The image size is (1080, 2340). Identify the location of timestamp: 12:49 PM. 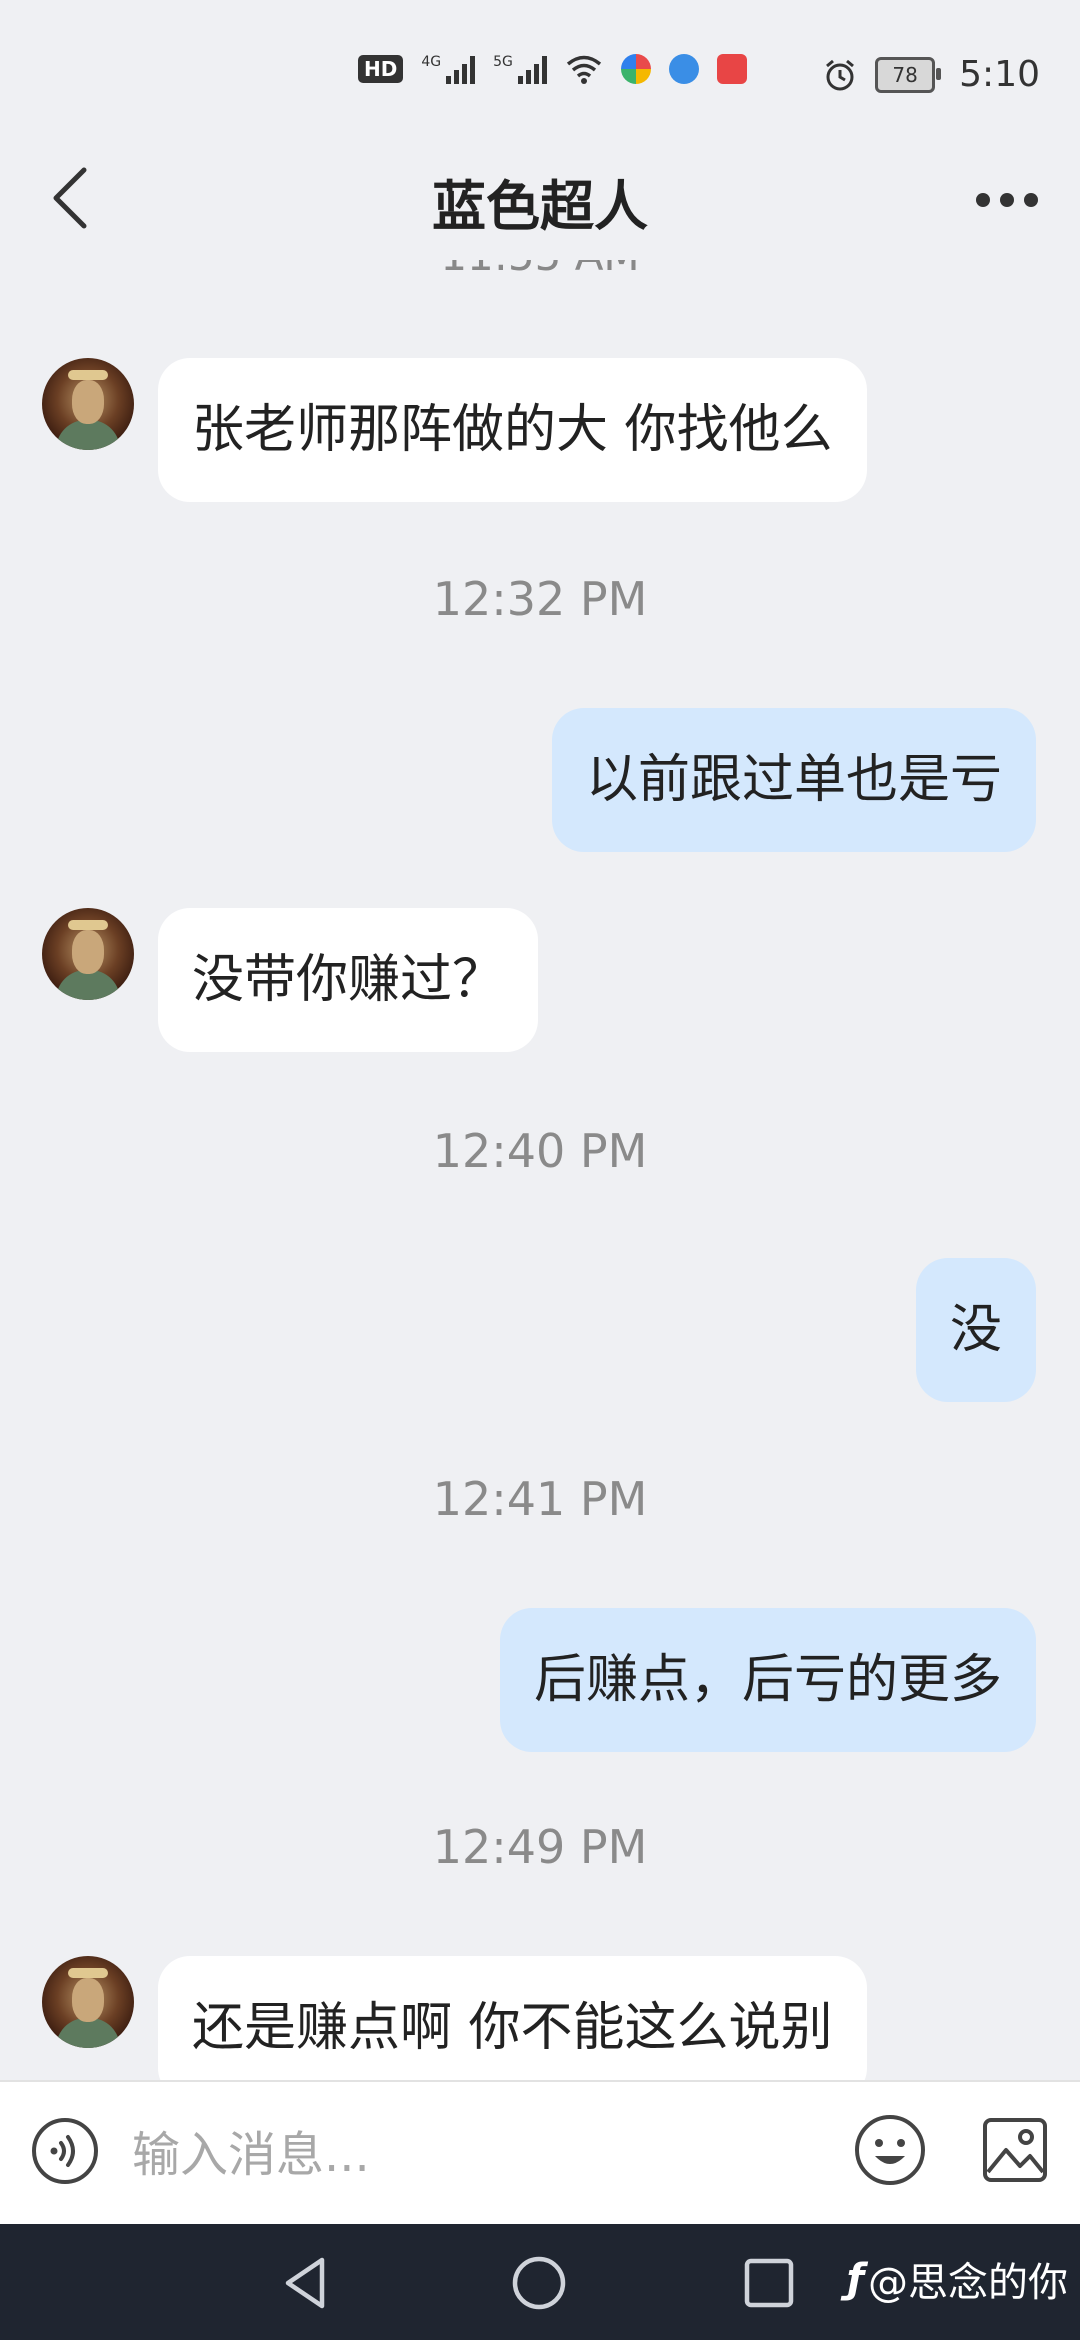
(540, 1847).